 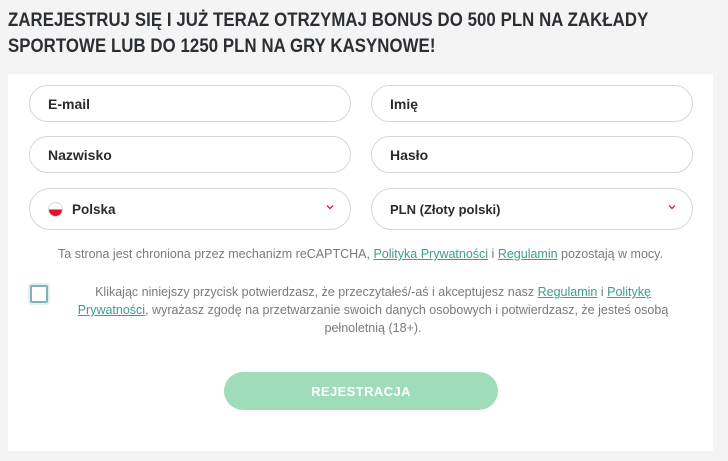 I want to click on register-button: REJESTRACJA, so click(x=361, y=391).